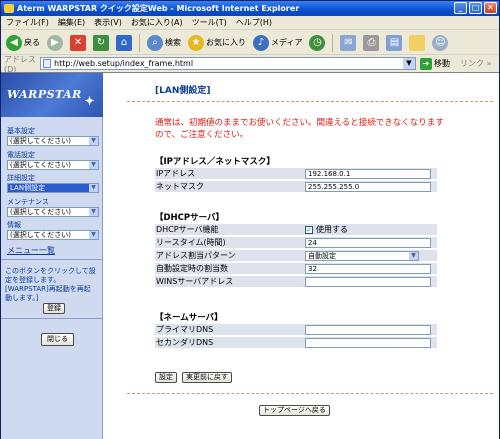 The image size is (500, 439). I want to click on top-page-wrap: トップページへ戻る, so click(294, 410).